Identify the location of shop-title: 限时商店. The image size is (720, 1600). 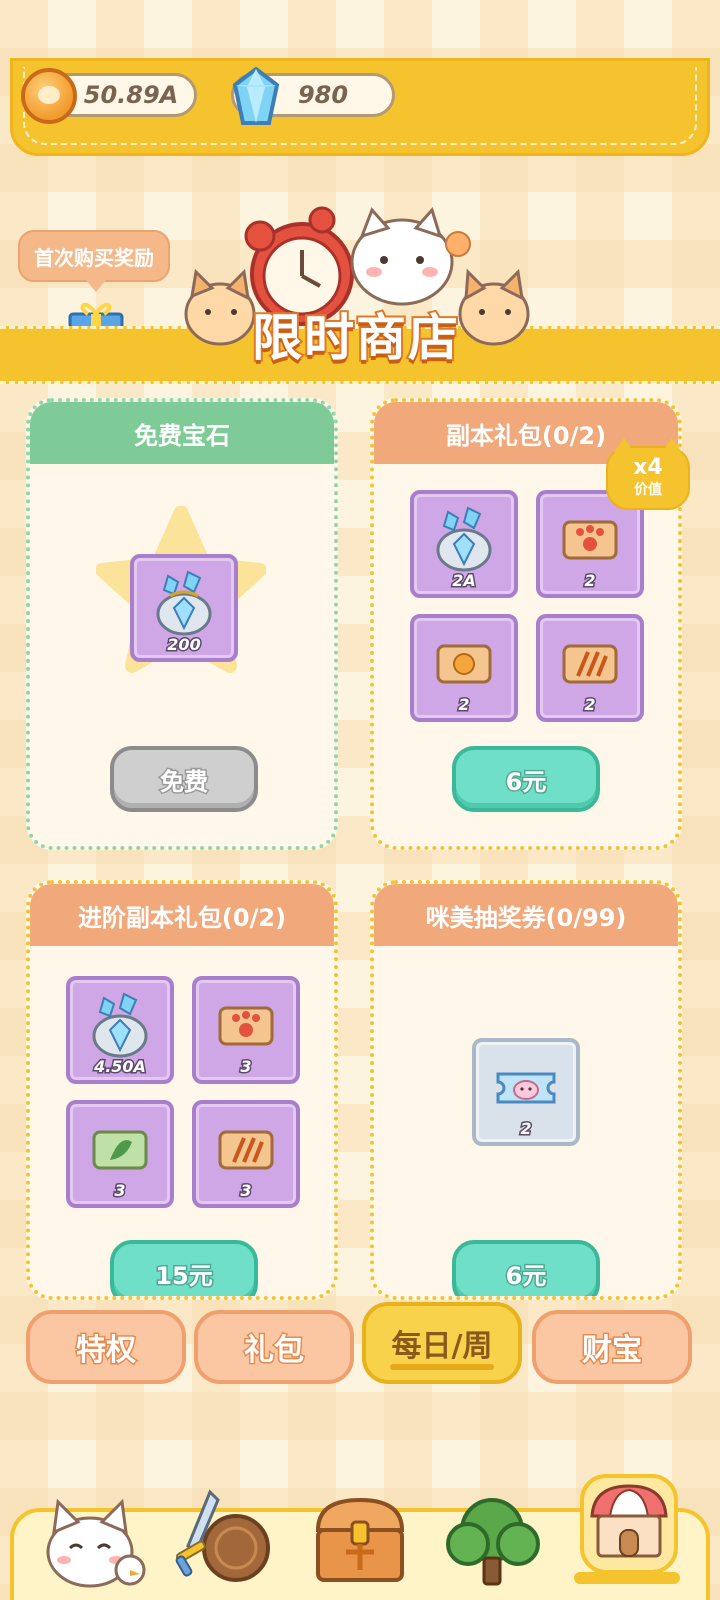
(355, 338).